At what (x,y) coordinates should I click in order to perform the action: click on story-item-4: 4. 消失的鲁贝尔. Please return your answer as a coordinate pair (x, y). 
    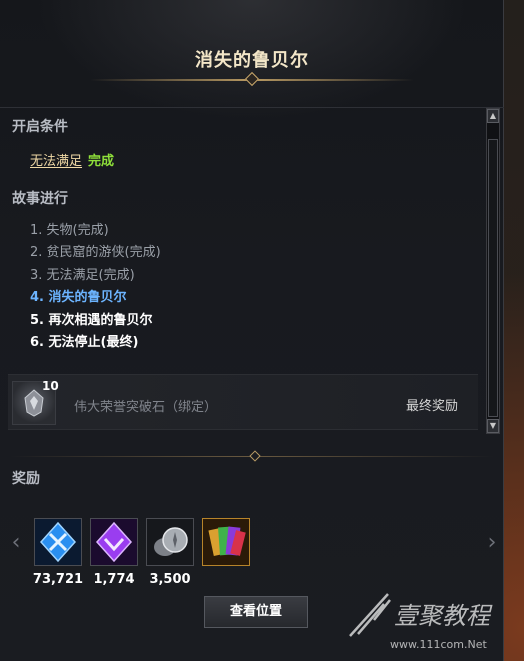
    Looking at the image, I should click on (95, 298).